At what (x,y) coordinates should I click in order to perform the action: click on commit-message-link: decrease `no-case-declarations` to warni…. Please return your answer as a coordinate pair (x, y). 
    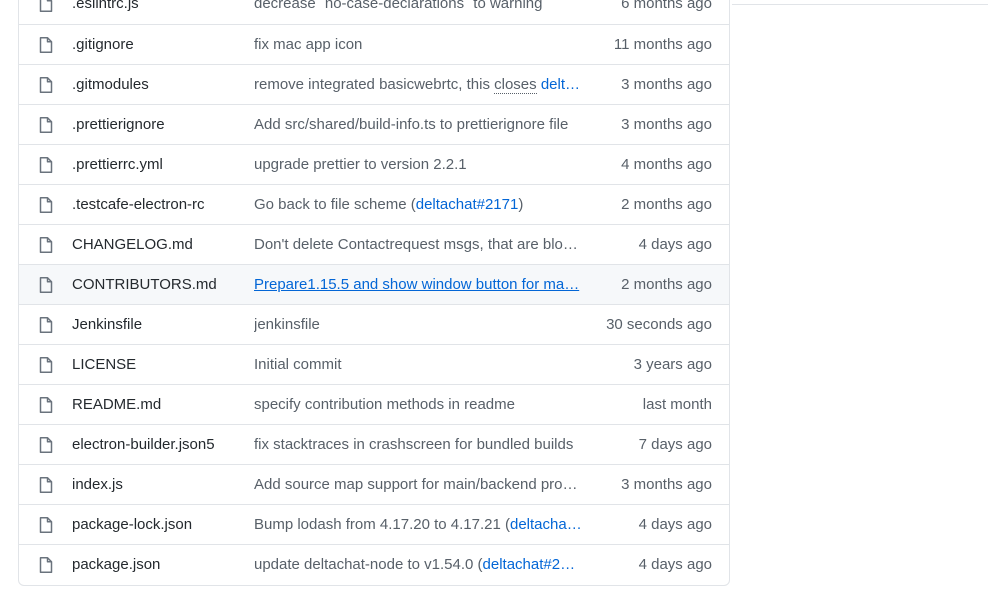
    Looking at the image, I should click on (421, 11).